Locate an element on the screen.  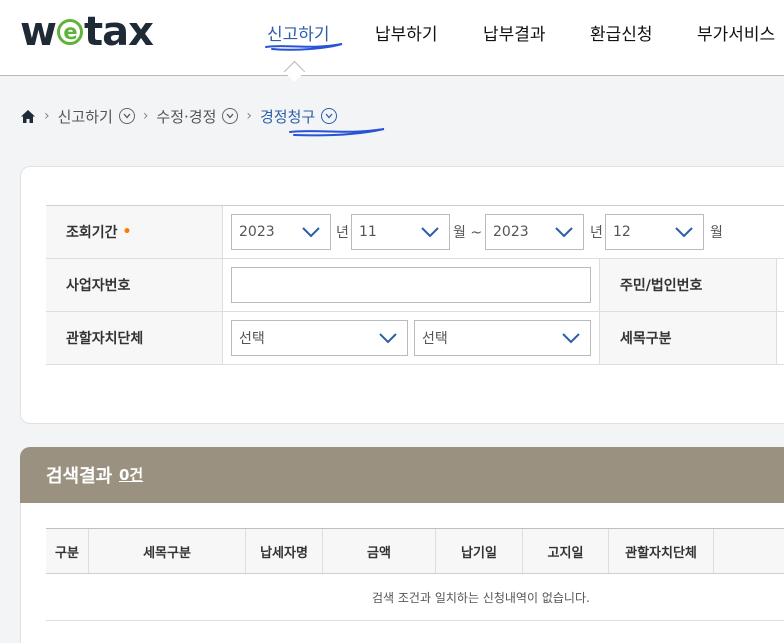
col-amount: 금액 is located at coordinates (379, 551).